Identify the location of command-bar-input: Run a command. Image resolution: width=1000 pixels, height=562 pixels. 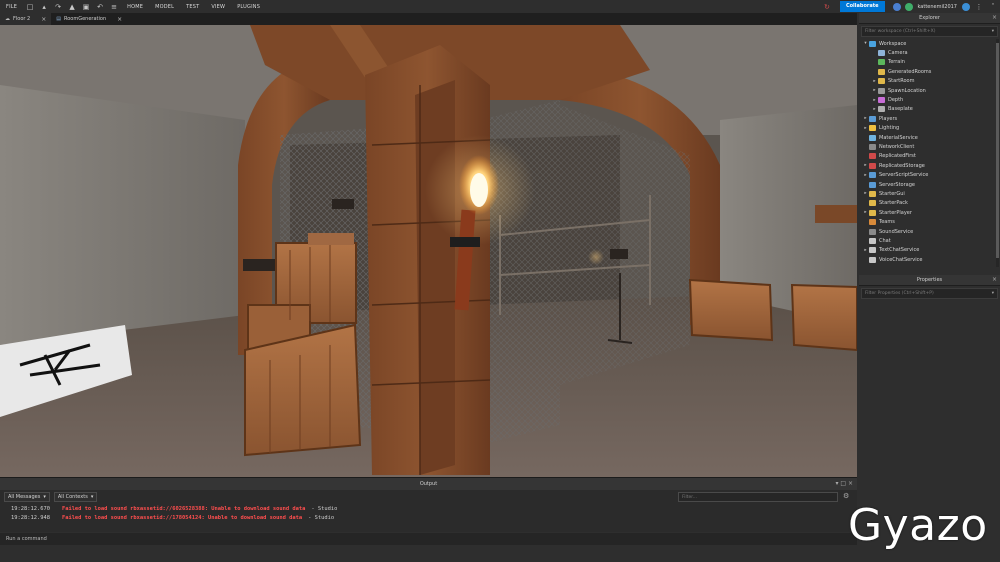
(428, 539).